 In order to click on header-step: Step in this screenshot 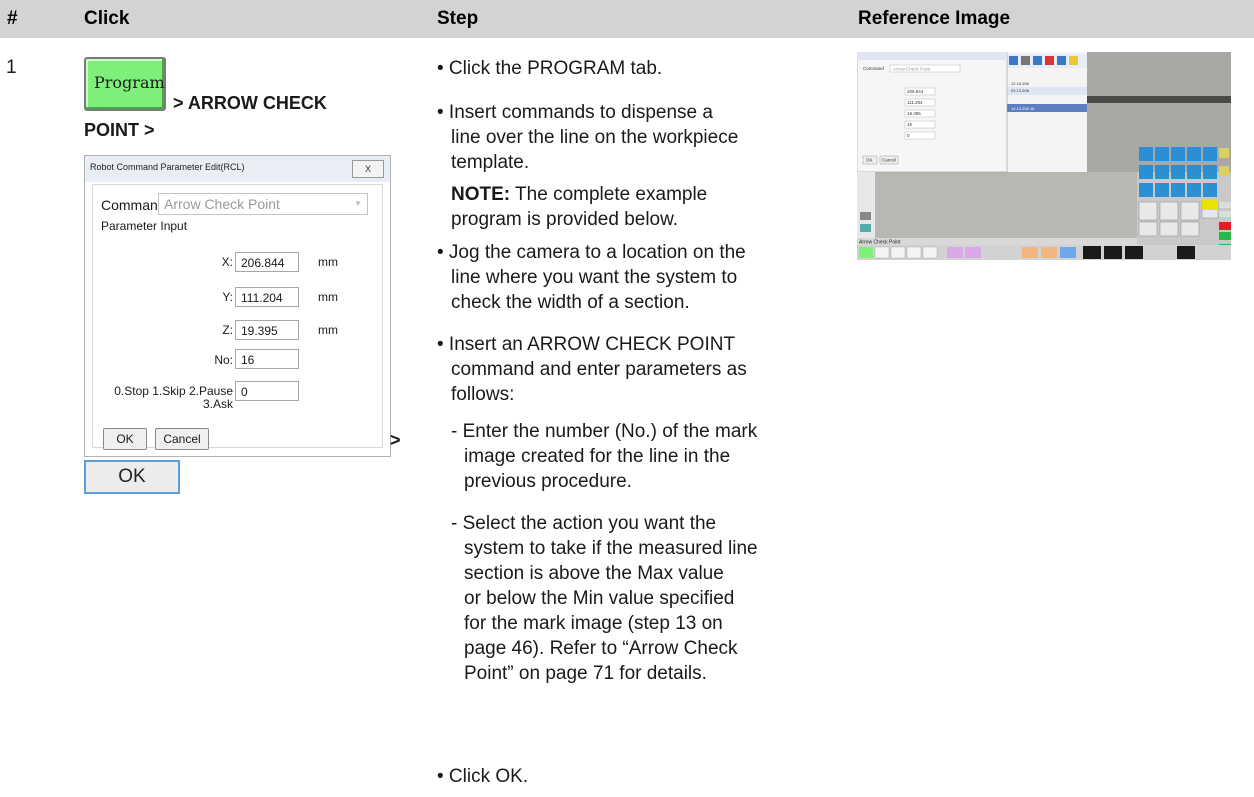, I will do `click(458, 18)`.